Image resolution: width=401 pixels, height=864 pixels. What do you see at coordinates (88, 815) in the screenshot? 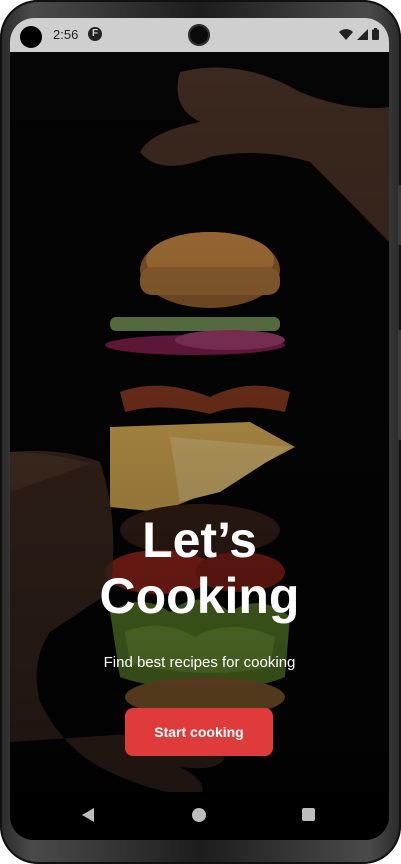
I see `back-icon` at bounding box center [88, 815].